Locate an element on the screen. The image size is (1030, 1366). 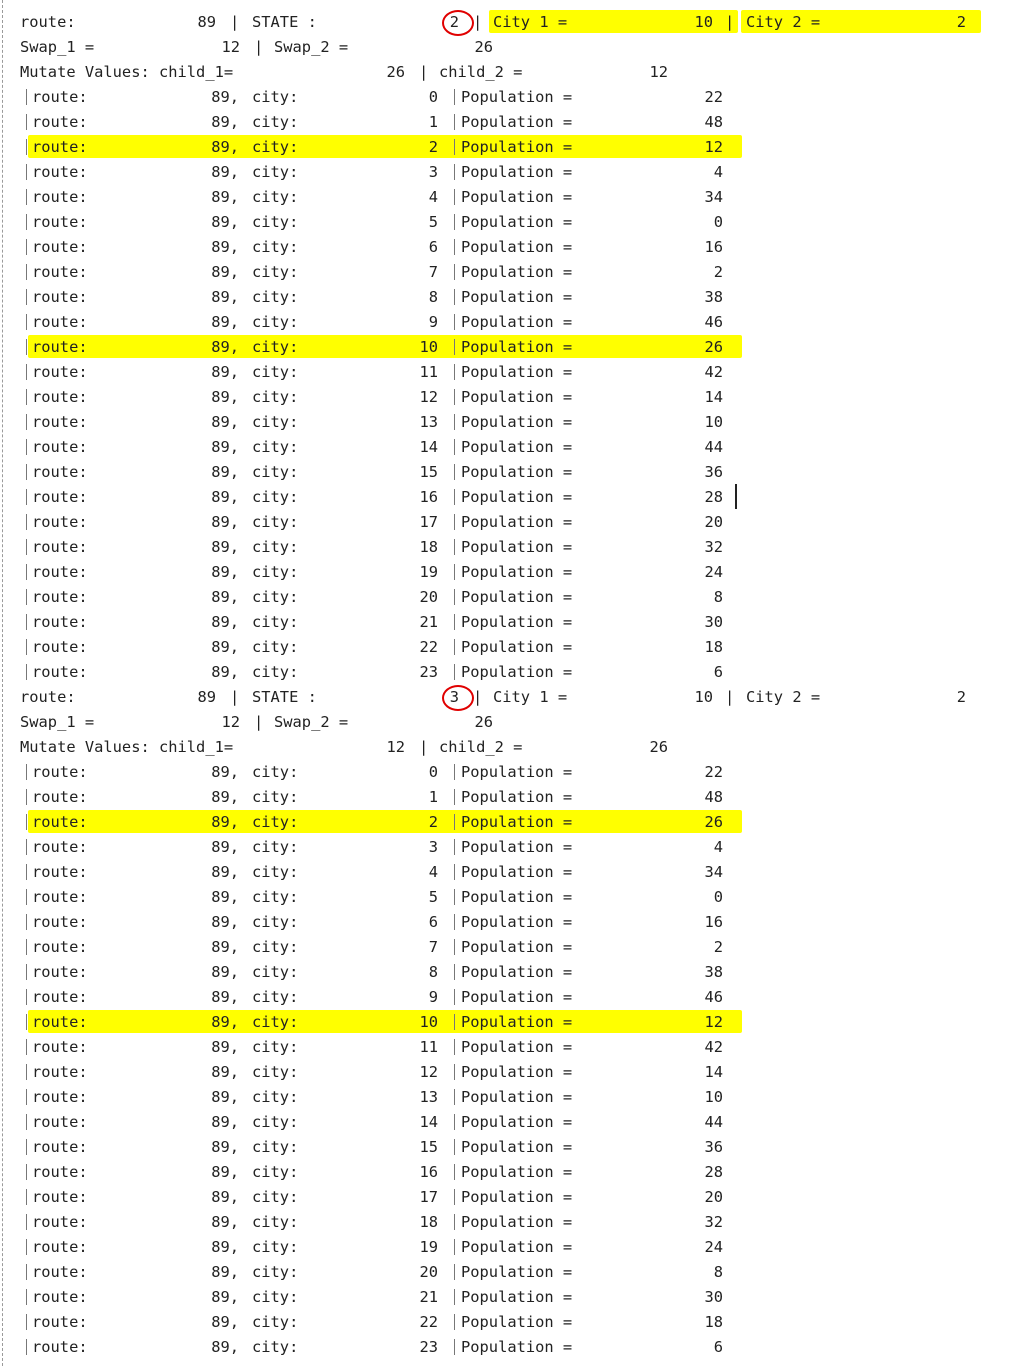
row-population-value: 12 is located at coordinates (713, 147).